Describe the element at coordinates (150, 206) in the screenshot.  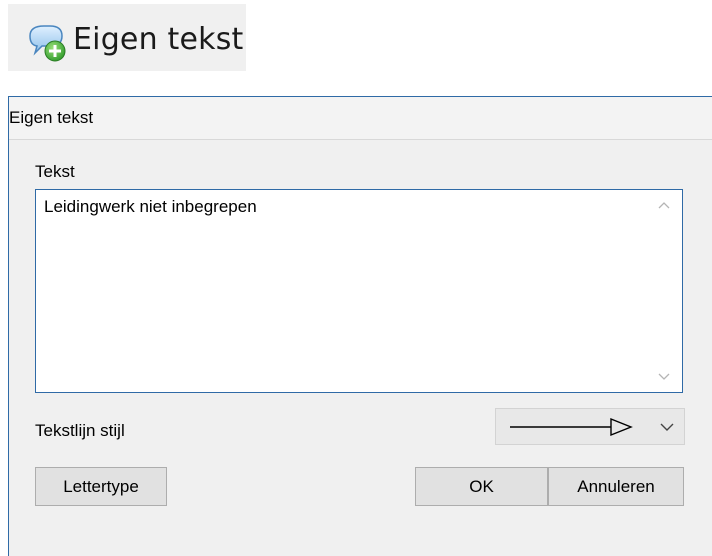
I see `text-input-value: Leidingwerk niet inbegrepen` at that location.